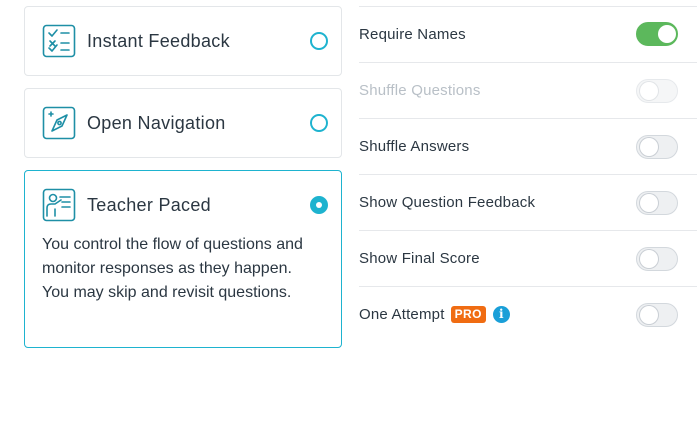 This screenshot has height=445, width=697. I want to click on card-header: Instant Feedback, so click(185, 41).